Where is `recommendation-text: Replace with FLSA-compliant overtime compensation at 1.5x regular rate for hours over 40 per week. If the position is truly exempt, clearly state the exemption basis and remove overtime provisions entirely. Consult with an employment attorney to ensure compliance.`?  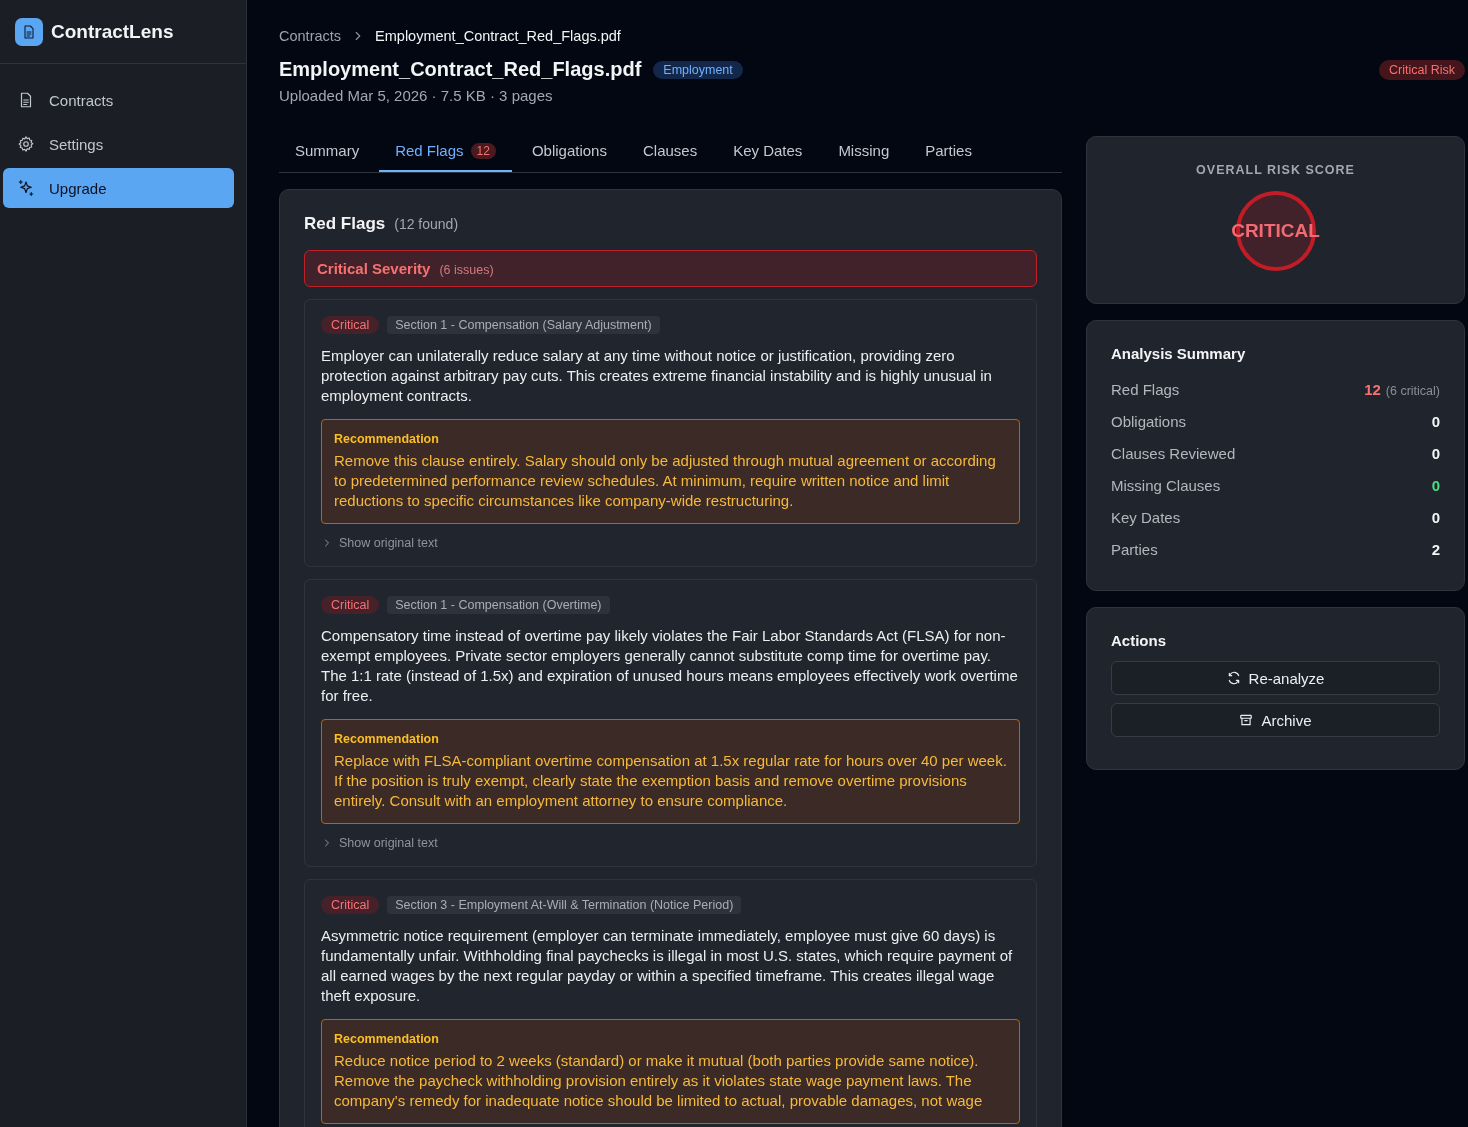
recommendation-text: Replace with FLSA-compliant overtime compensation at 1.5x regular rate for hours over 40 per week. If the position is truly exempt, clearly state the exemption basis and remove overtime provisions entirely. Consult with an employment attorney to ensure compliance. is located at coordinates (670, 781).